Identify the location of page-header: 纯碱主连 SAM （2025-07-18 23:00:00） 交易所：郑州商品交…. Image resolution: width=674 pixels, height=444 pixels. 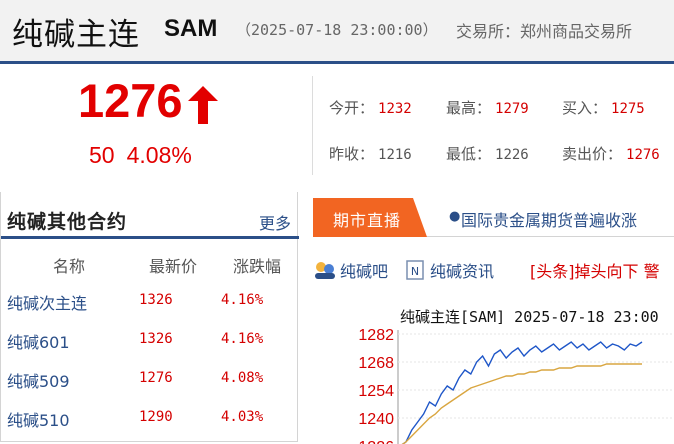
(337, 32).